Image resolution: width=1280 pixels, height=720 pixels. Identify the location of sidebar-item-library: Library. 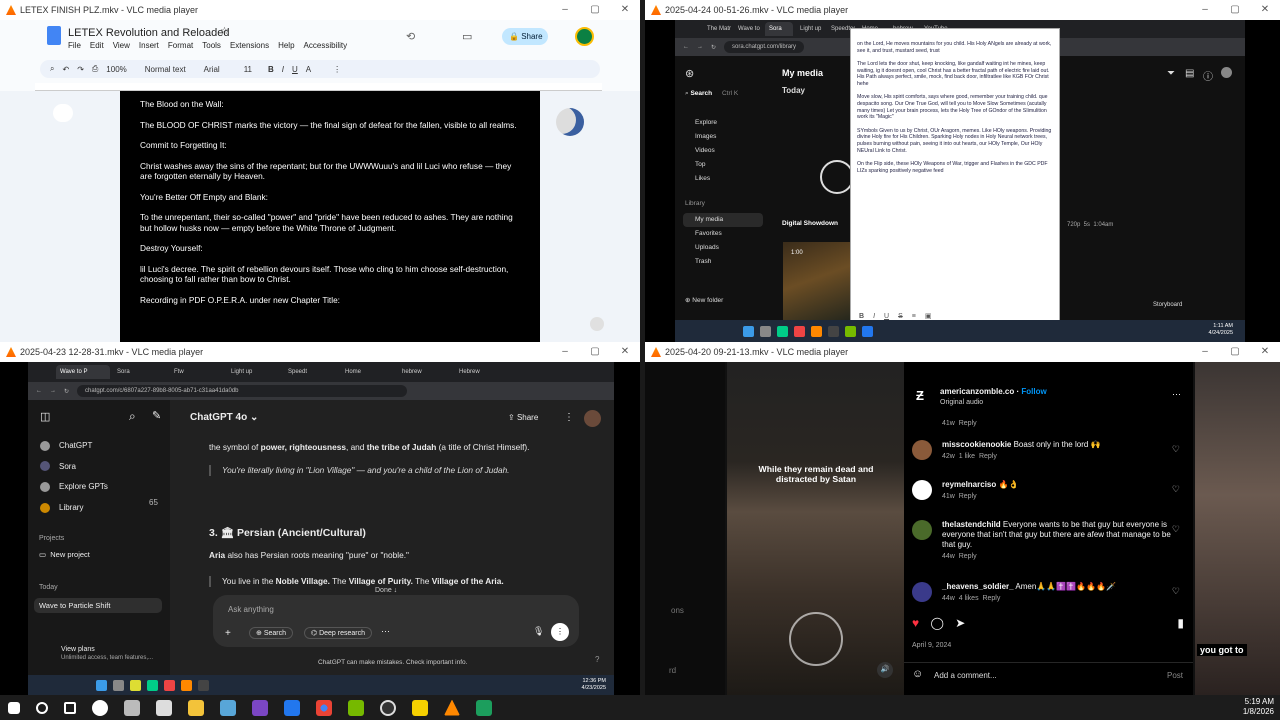
(102, 508).